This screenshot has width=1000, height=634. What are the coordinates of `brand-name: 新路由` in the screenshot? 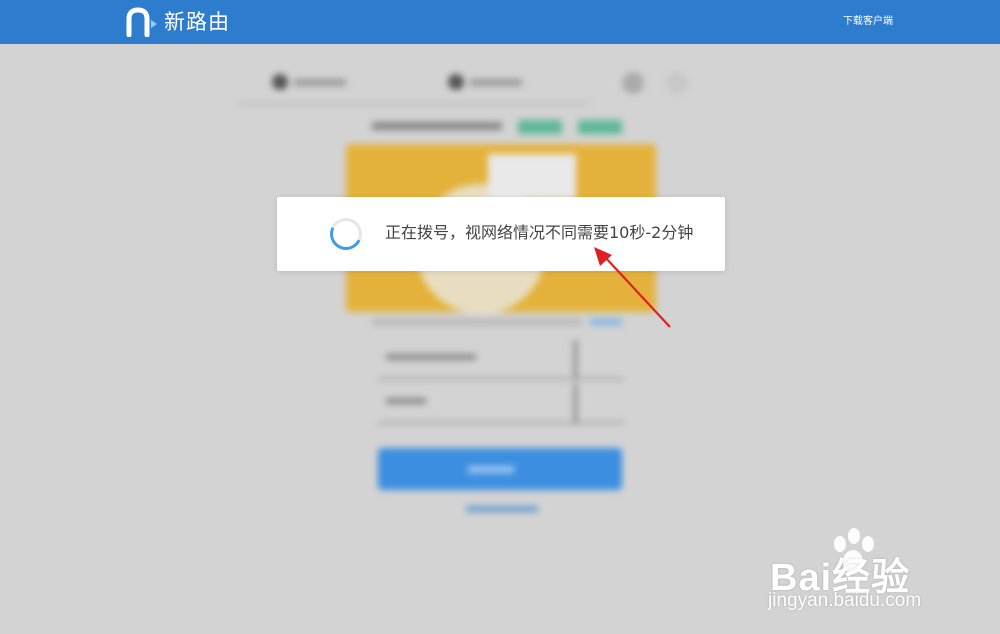 It's located at (197, 22).